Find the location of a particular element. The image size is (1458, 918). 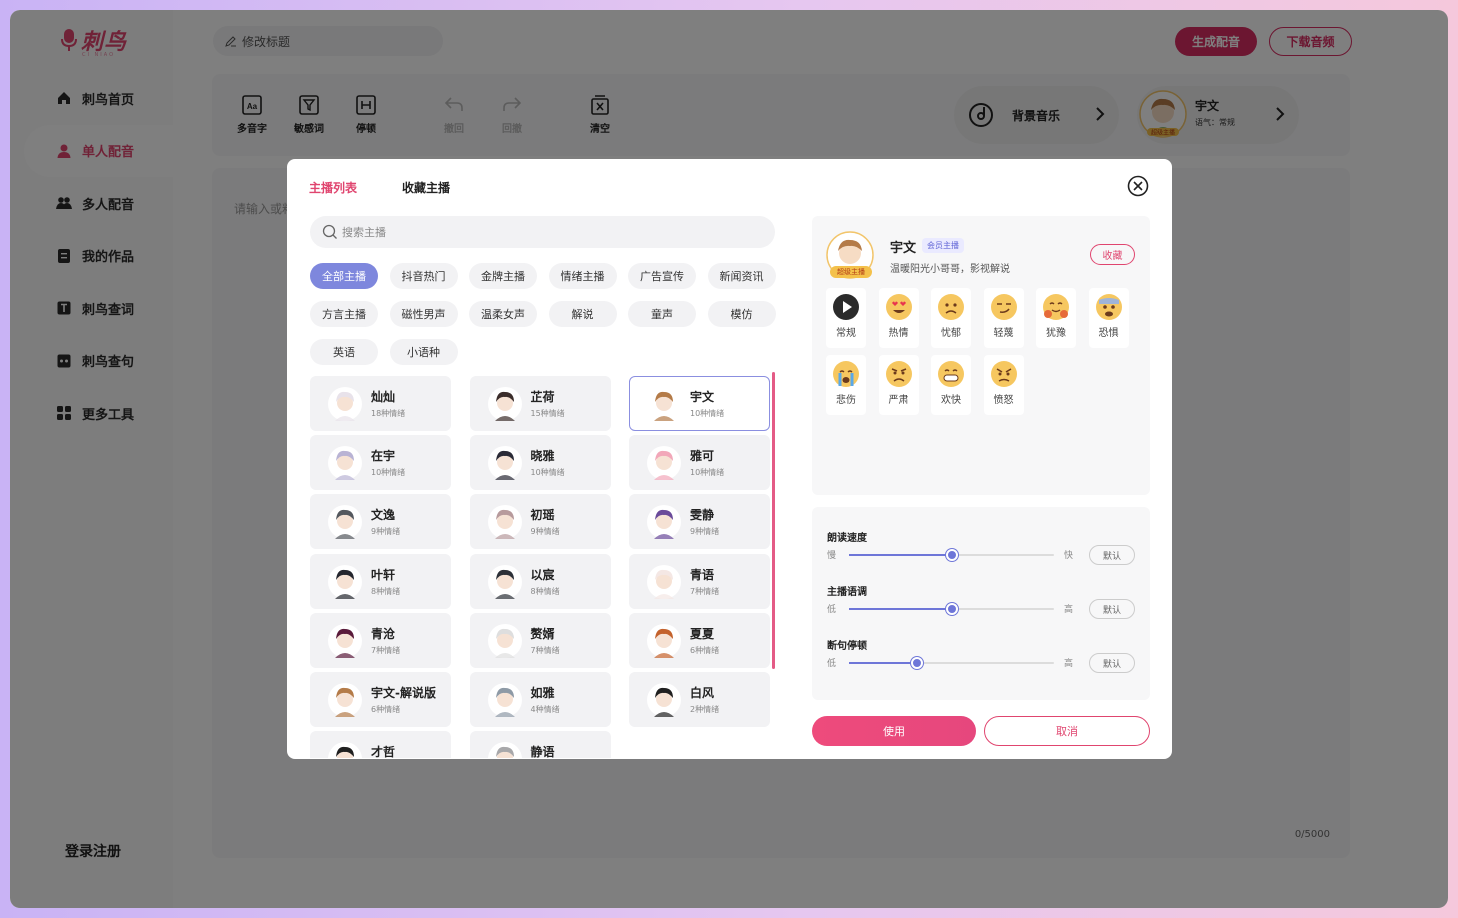

param-low-label: 慢 is located at coordinates (832, 556).